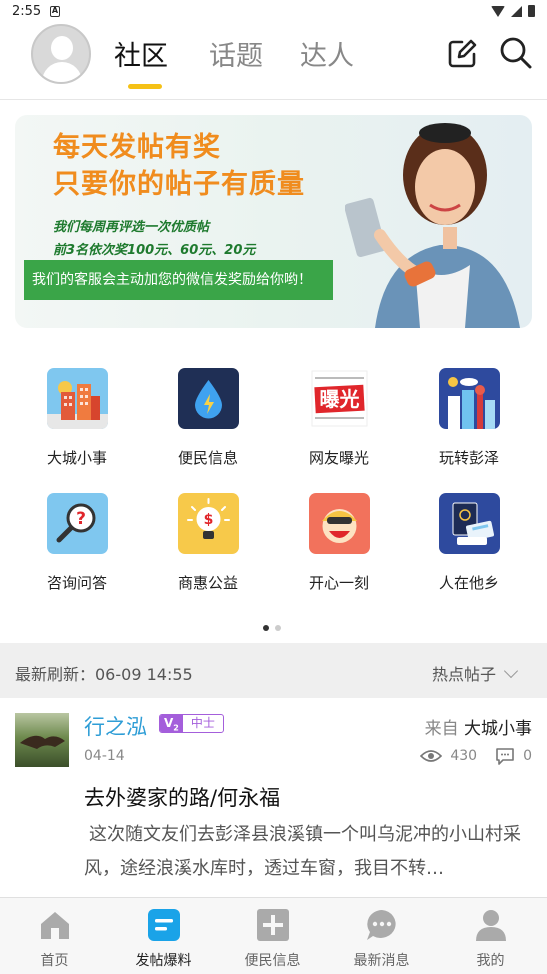  I want to click on tab-label: 便民信息, so click(272, 961).